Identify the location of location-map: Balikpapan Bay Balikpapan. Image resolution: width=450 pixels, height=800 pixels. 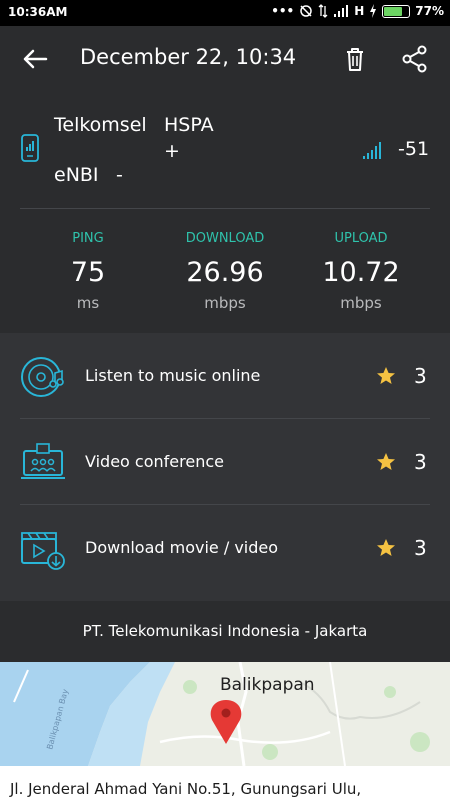
(225, 714).